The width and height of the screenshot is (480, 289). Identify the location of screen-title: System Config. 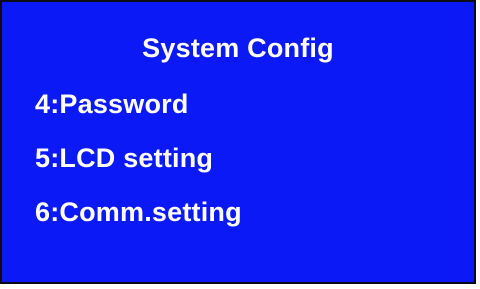
(238, 48).